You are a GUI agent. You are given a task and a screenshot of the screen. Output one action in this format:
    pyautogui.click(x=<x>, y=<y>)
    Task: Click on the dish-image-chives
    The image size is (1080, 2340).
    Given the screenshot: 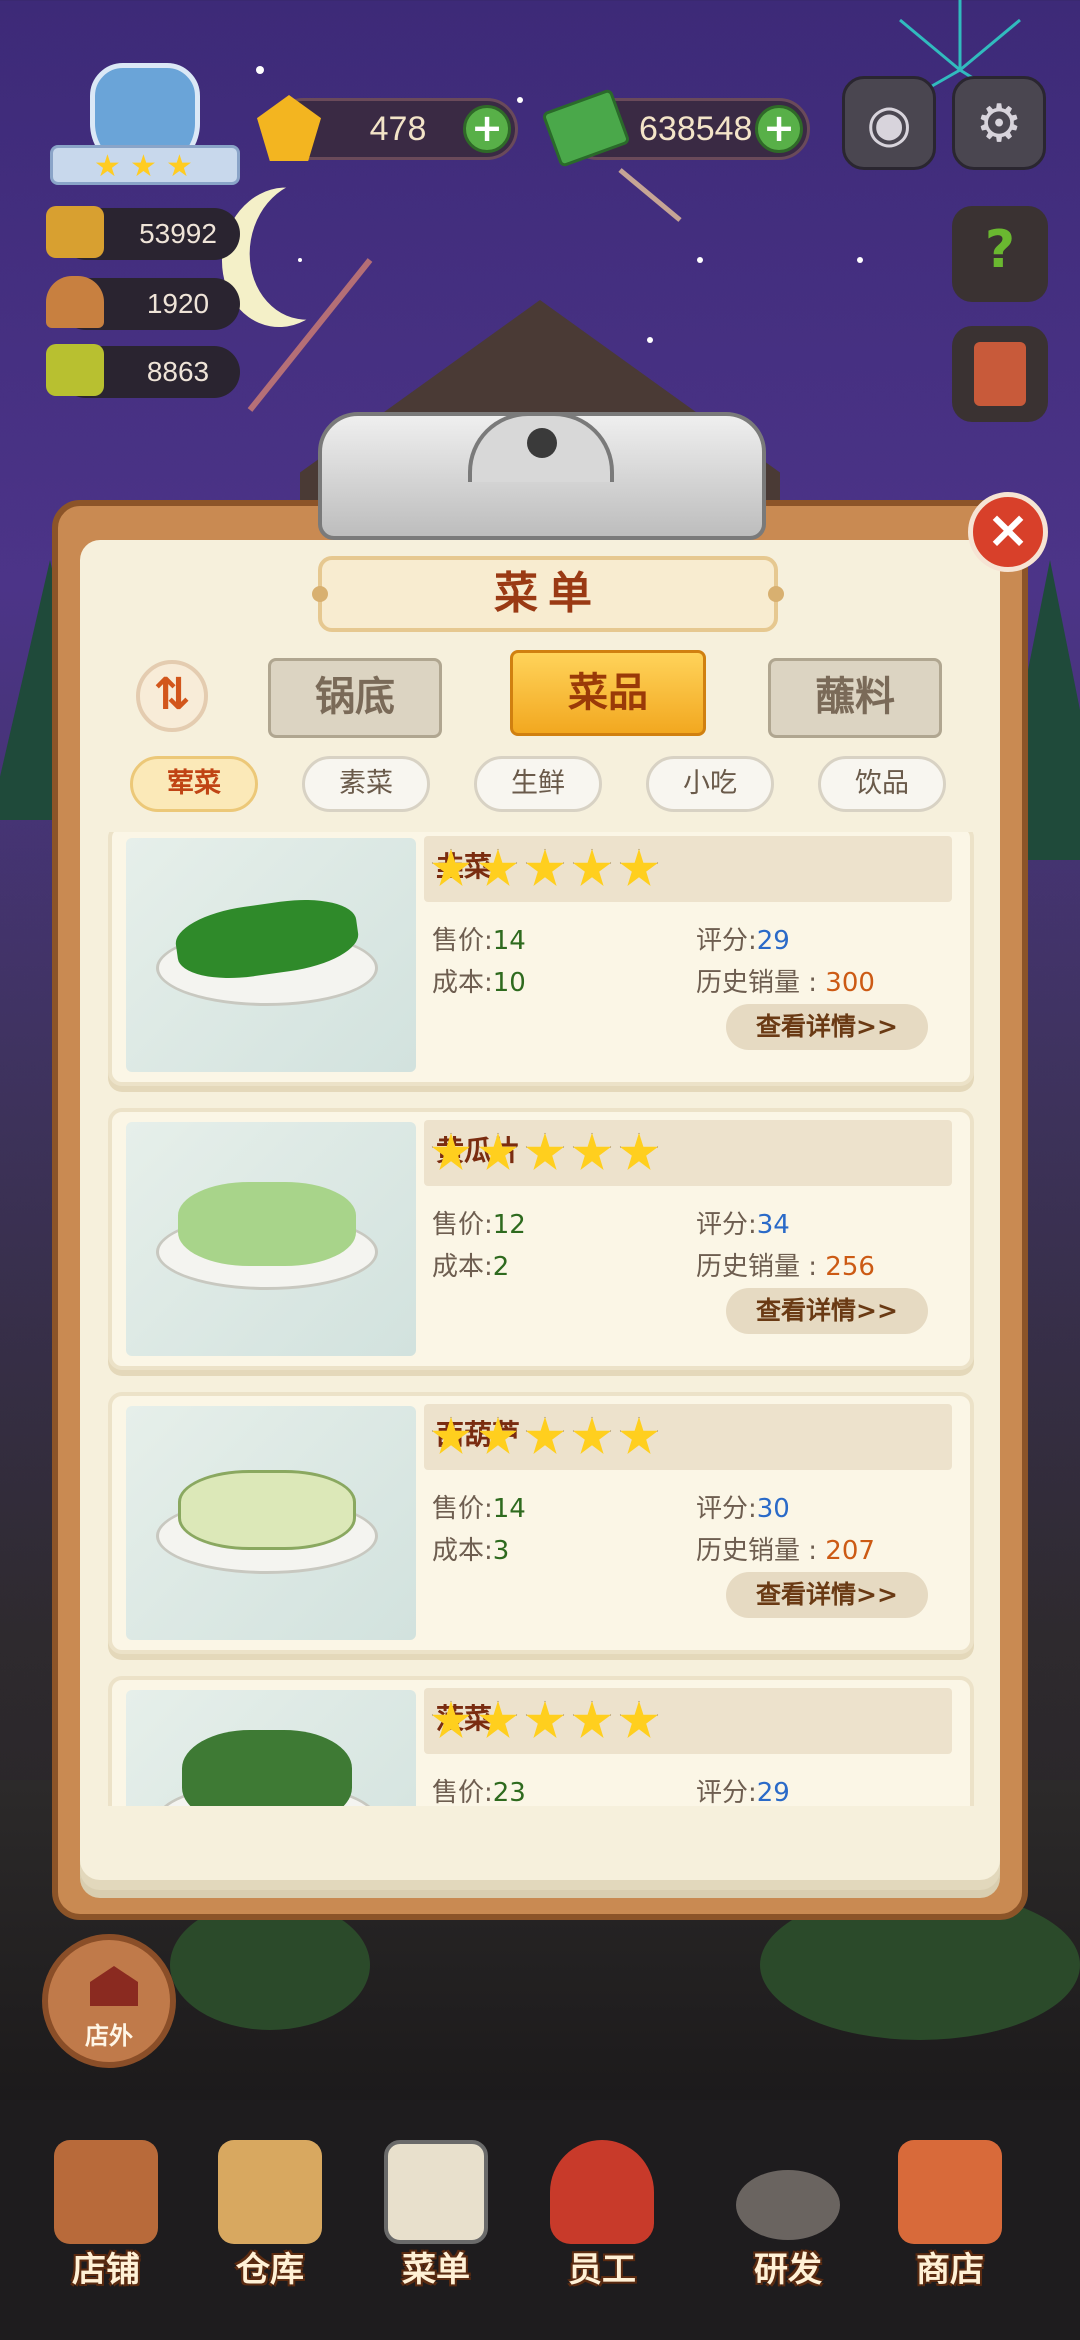 What is the action you would take?
    pyautogui.click(x=271, y=955)
    